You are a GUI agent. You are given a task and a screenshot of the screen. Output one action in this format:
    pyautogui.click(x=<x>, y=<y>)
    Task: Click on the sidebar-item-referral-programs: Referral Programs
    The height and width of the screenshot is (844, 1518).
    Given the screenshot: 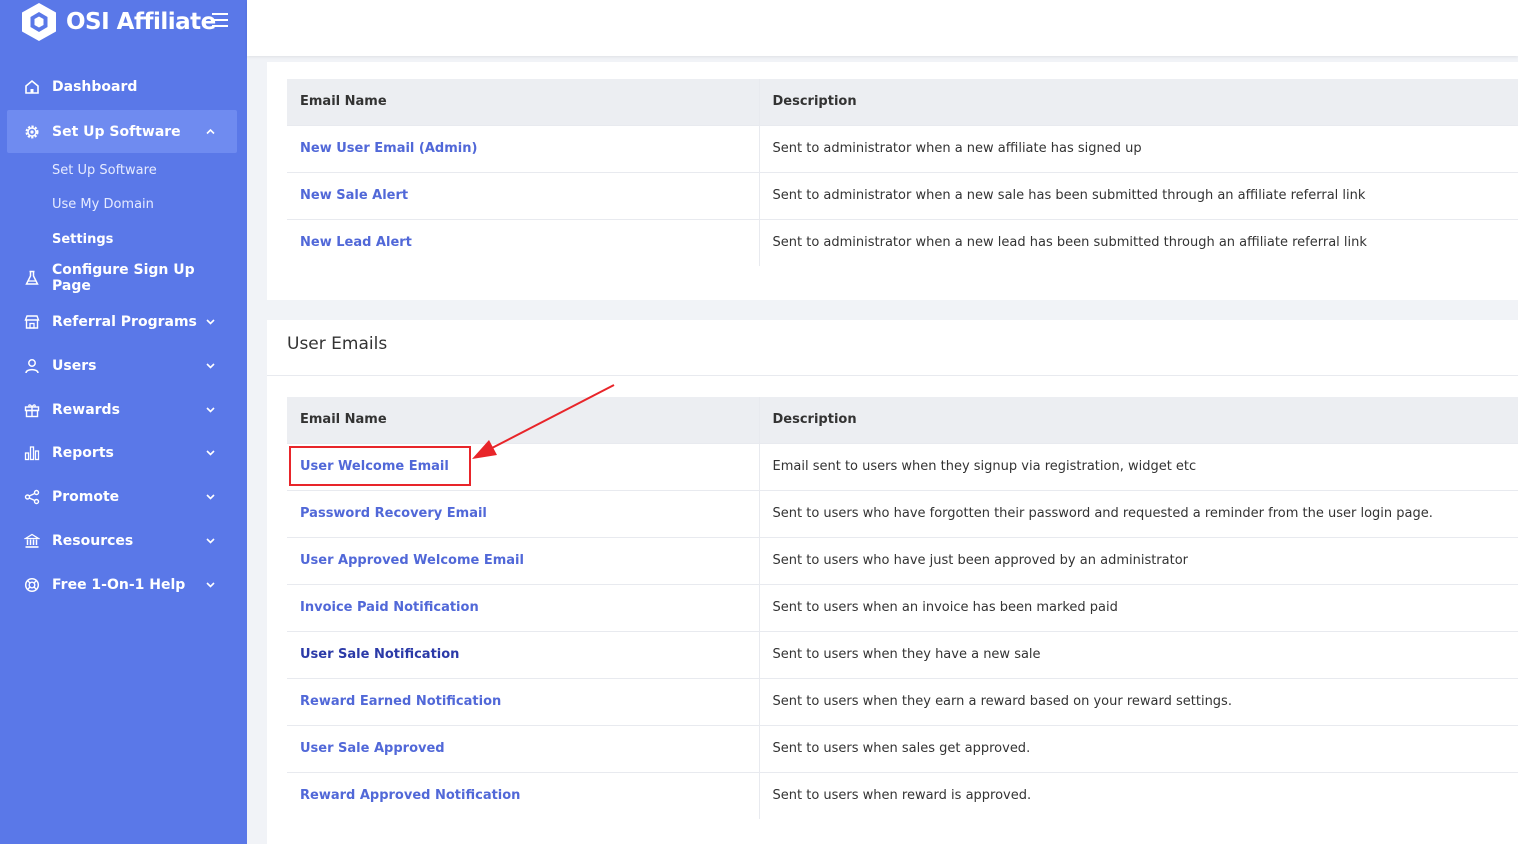 What is the action you would take?
    pyautogui.click(x=122, y=321)
    